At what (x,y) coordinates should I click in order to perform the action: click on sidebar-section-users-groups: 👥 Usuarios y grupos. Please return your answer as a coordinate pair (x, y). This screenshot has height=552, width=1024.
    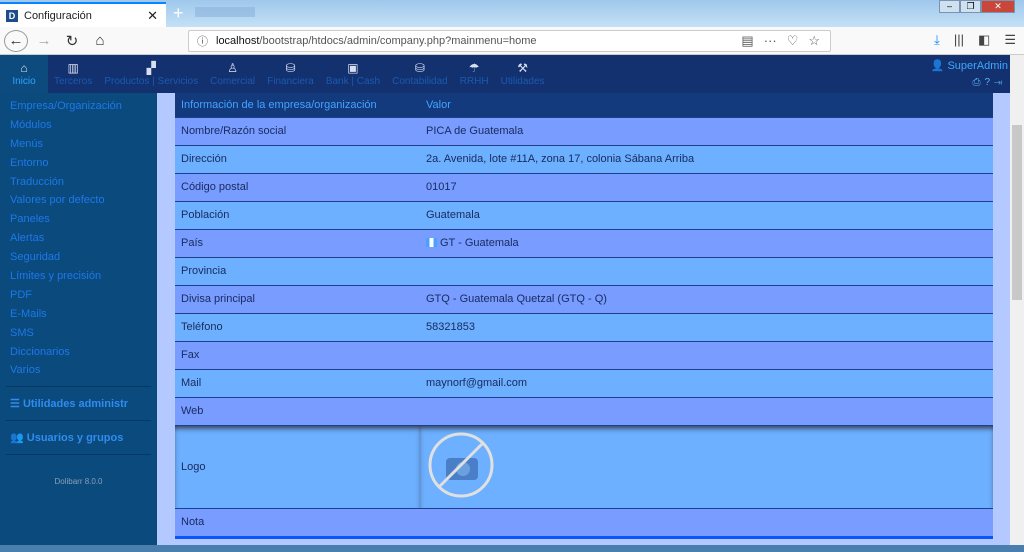
    Looking at the image, I should click on (78, 437).